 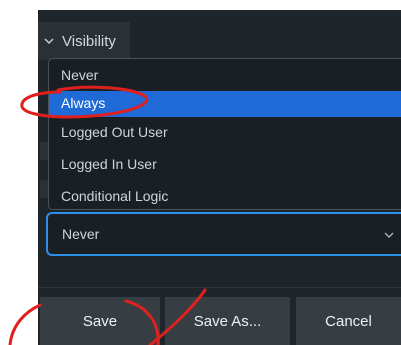 I want to click on visibility-label: Visibility, so click(x=89, y=41).